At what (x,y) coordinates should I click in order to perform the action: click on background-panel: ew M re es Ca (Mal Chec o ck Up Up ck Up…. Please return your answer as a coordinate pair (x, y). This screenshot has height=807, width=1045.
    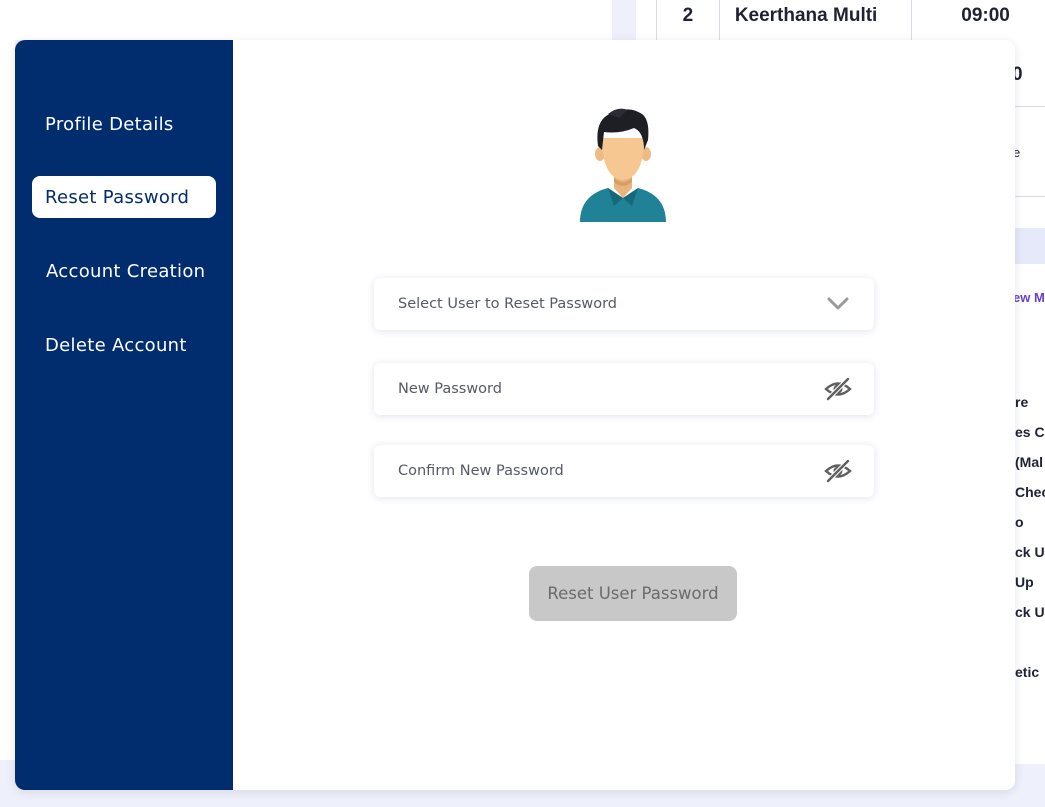
    Looking at the image, I should click on (1030, 514).